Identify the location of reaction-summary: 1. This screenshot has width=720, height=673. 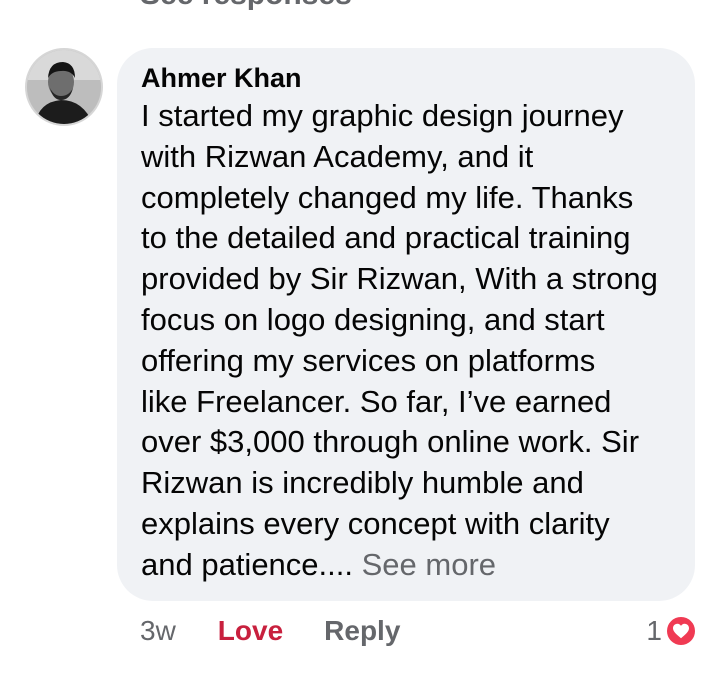
(672, 631).